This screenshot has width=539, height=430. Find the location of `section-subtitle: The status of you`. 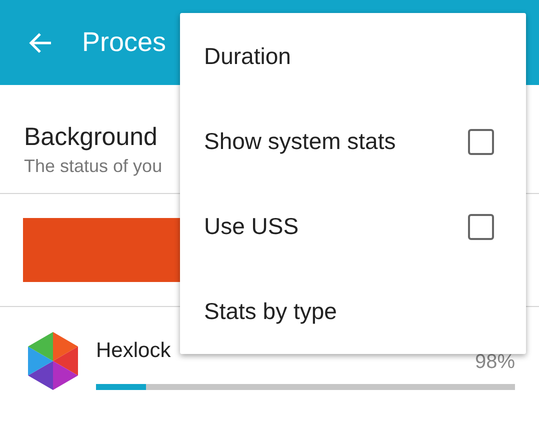

section-subtitle: The status of you is located at coordinates (93, 166).